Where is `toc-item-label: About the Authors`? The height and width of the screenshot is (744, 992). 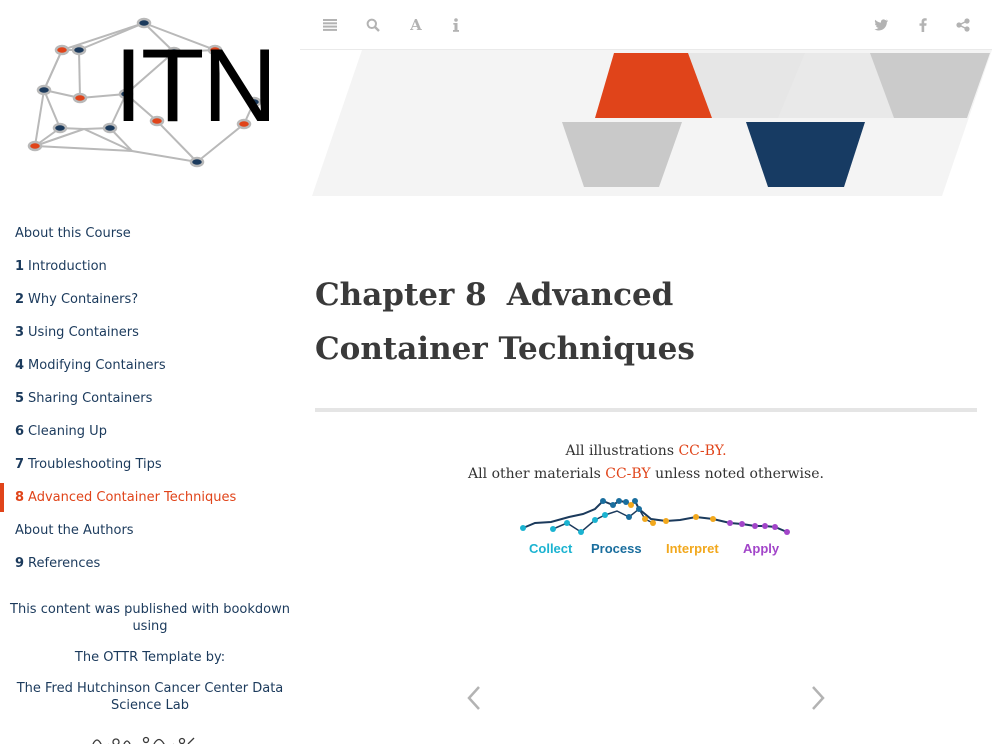
toc-item-label: About the Authors is located at coordinates (74, 530).